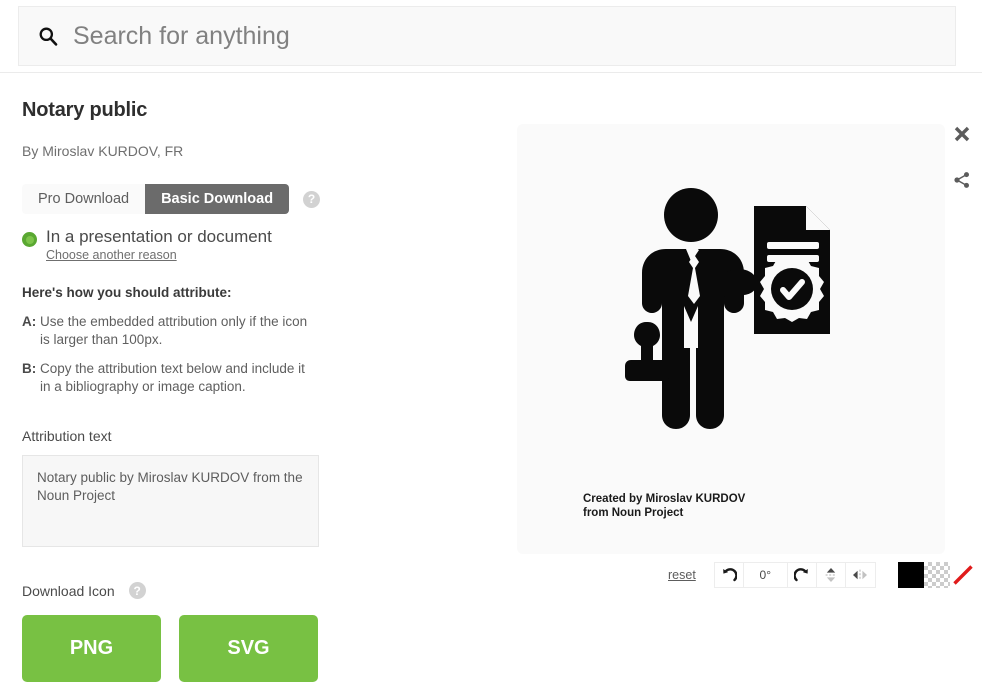 This screenshot has width=982, height=683. Describe the element at coordinates (29, 321) in the screenshot. I see `howto-letter-a: A:` at that location.